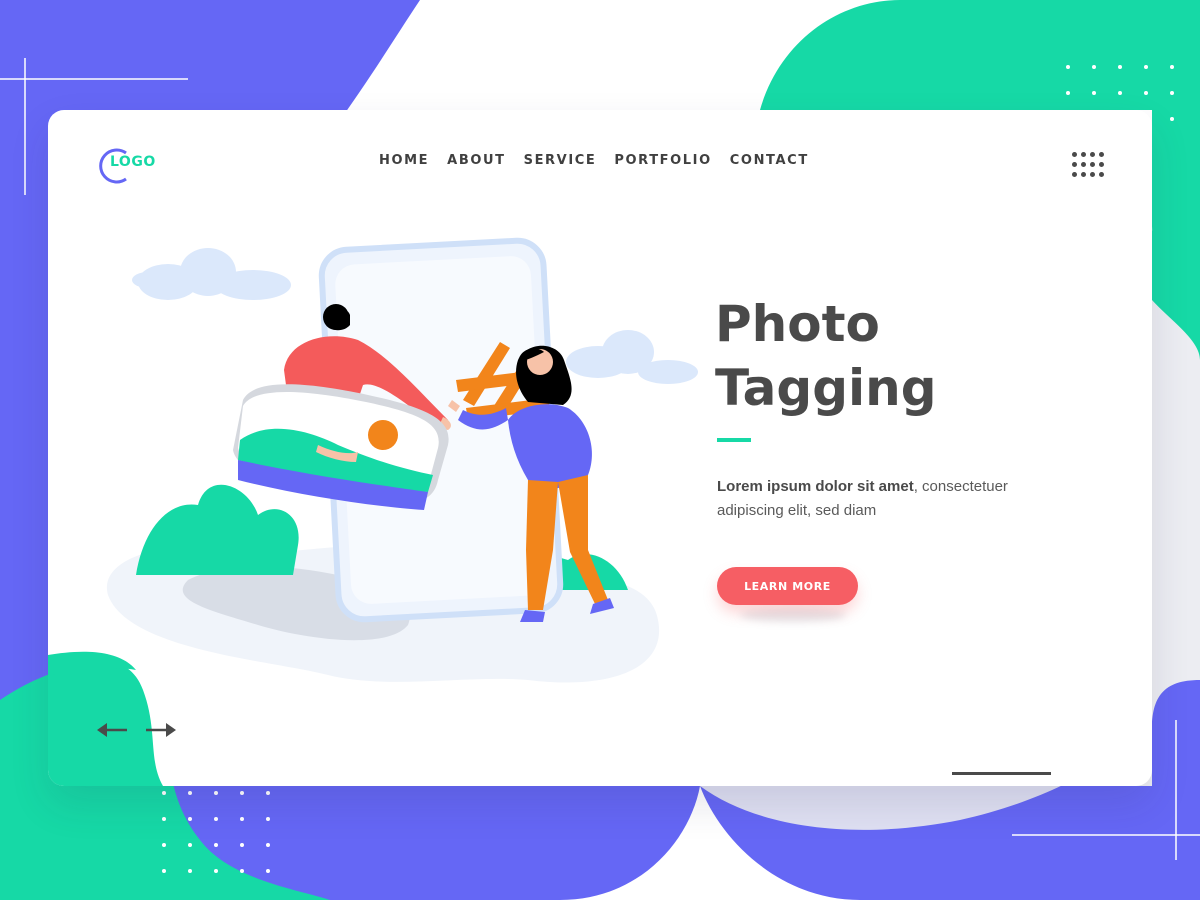  What do you see at coordinates (826, 388) in the screenshot?
I see `hero-title-line2: Tagging` at bounding box center [826, 388].